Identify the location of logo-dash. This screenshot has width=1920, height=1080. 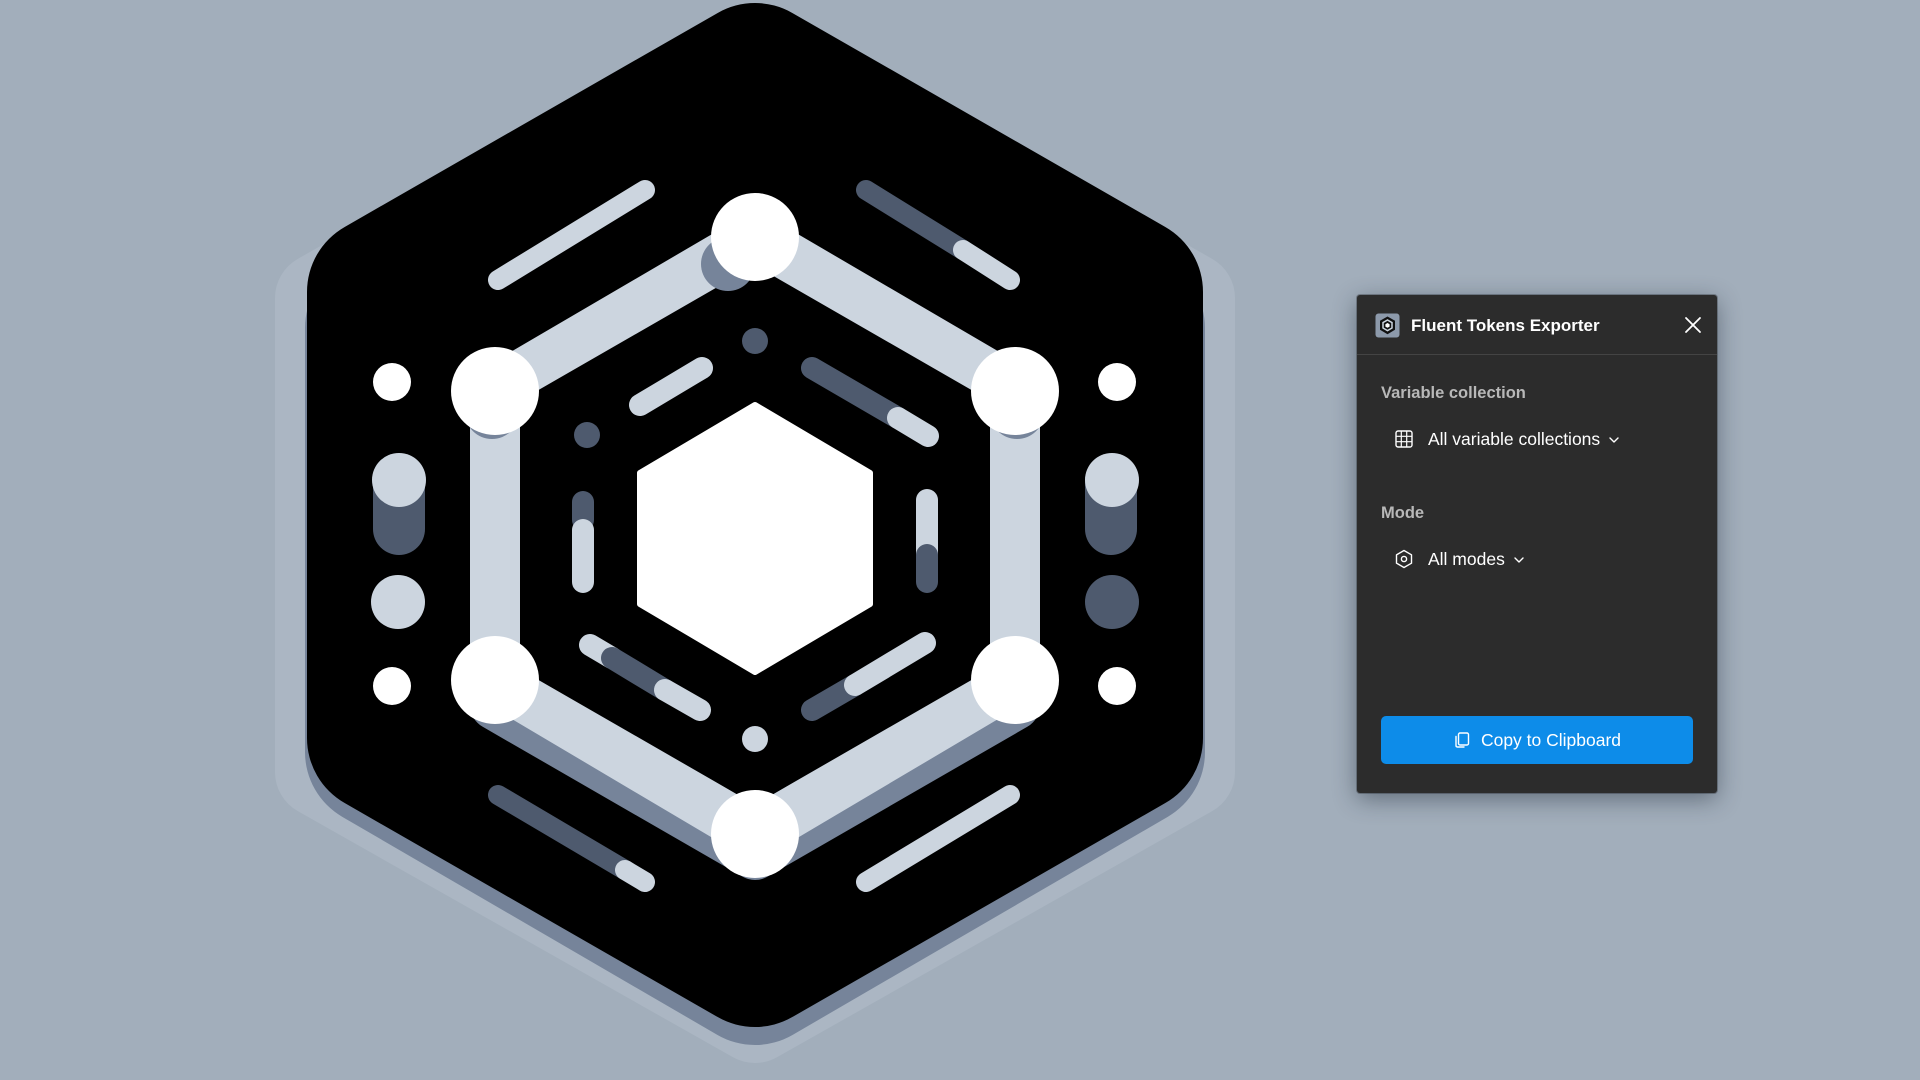
(635, 876).